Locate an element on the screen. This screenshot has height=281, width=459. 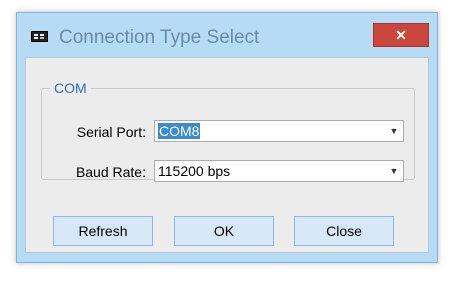
close-icon: ✕ is located at coordinates (401, 34).